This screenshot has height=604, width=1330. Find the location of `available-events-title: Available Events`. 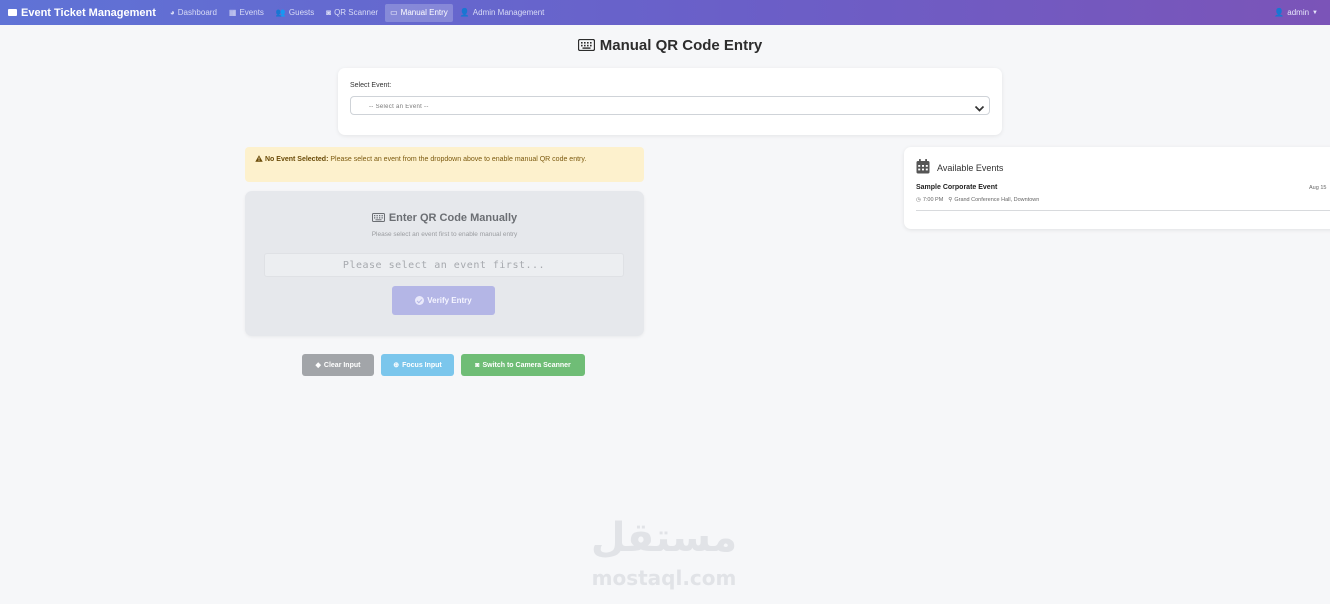

available-events-title: Available Events is located at coordinates (970, 167).